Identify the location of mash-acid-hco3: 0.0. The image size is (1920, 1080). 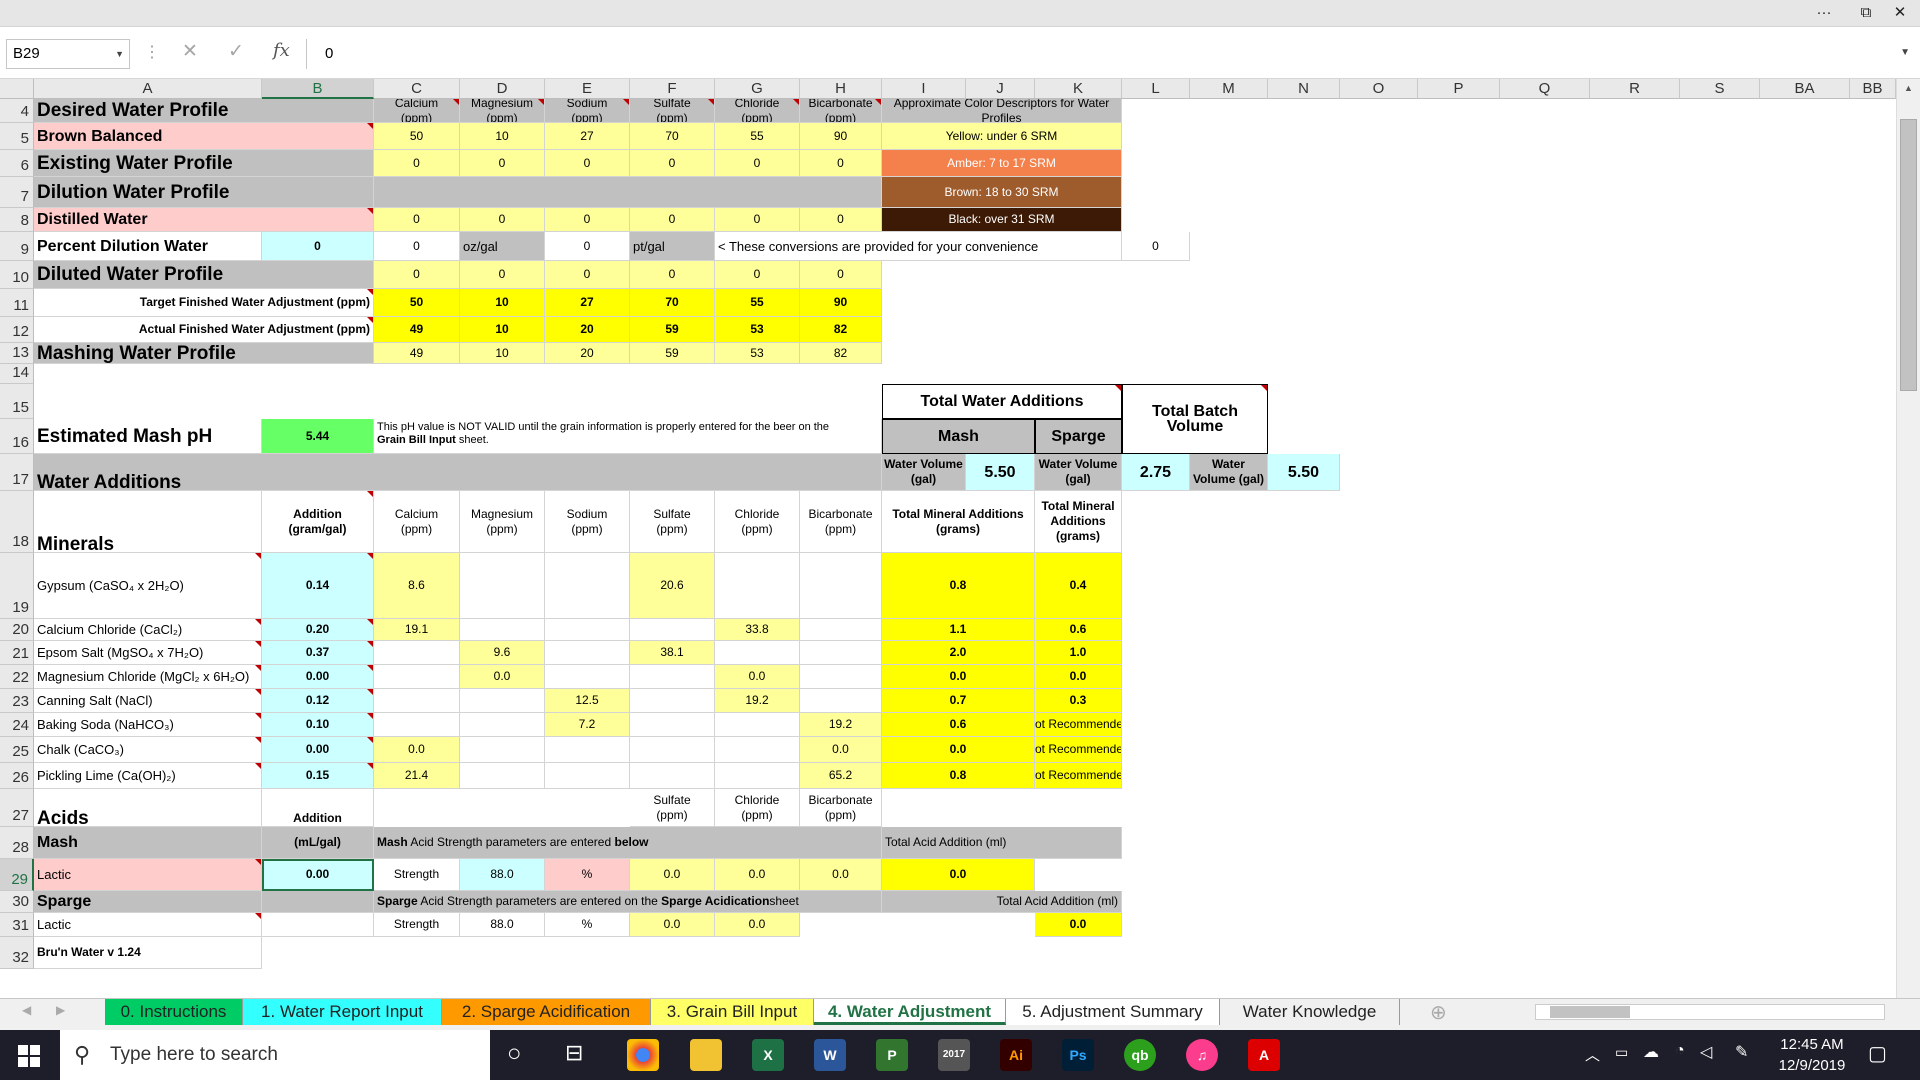
(841, 875).